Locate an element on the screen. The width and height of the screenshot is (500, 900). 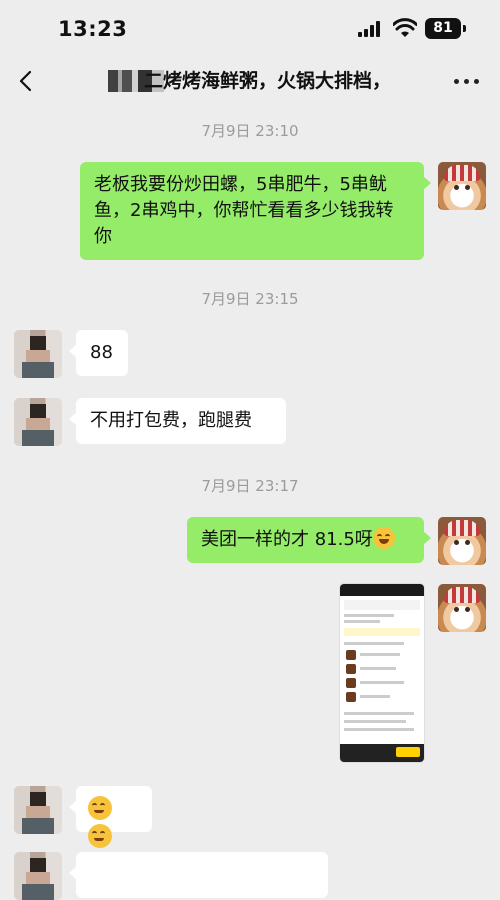
image-message-screenshot is located at coordinates (382, 673).